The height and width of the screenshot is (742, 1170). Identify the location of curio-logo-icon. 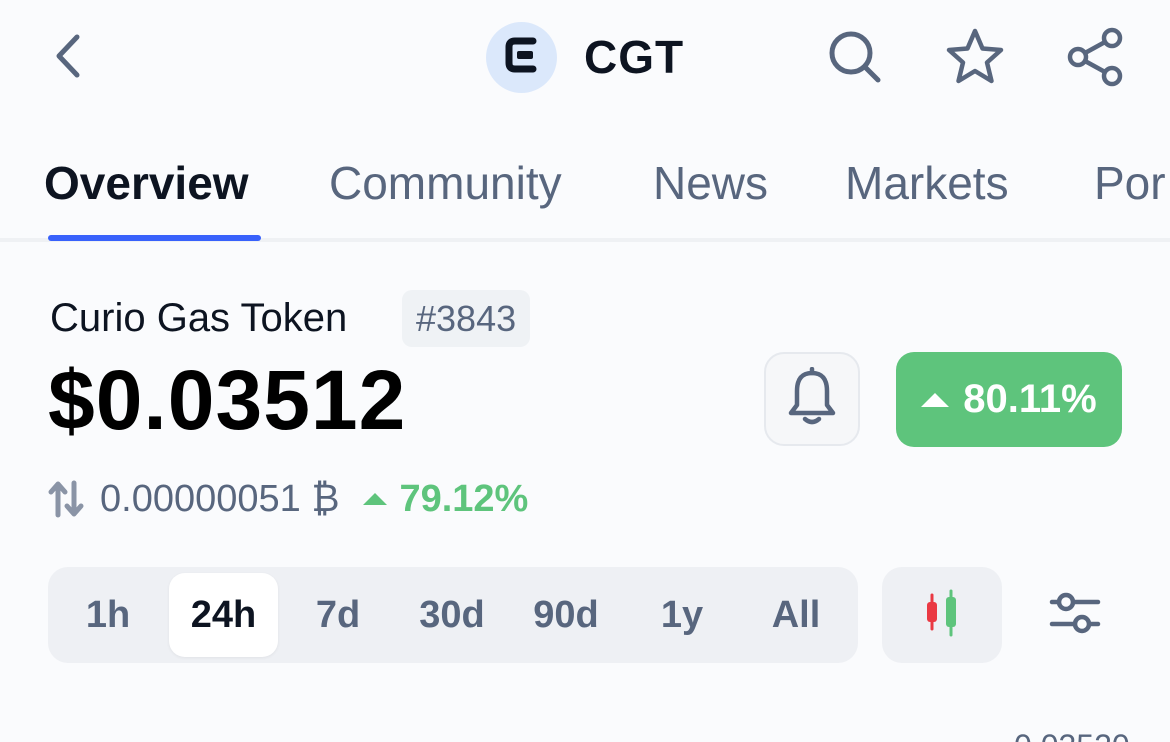
(522, 57).